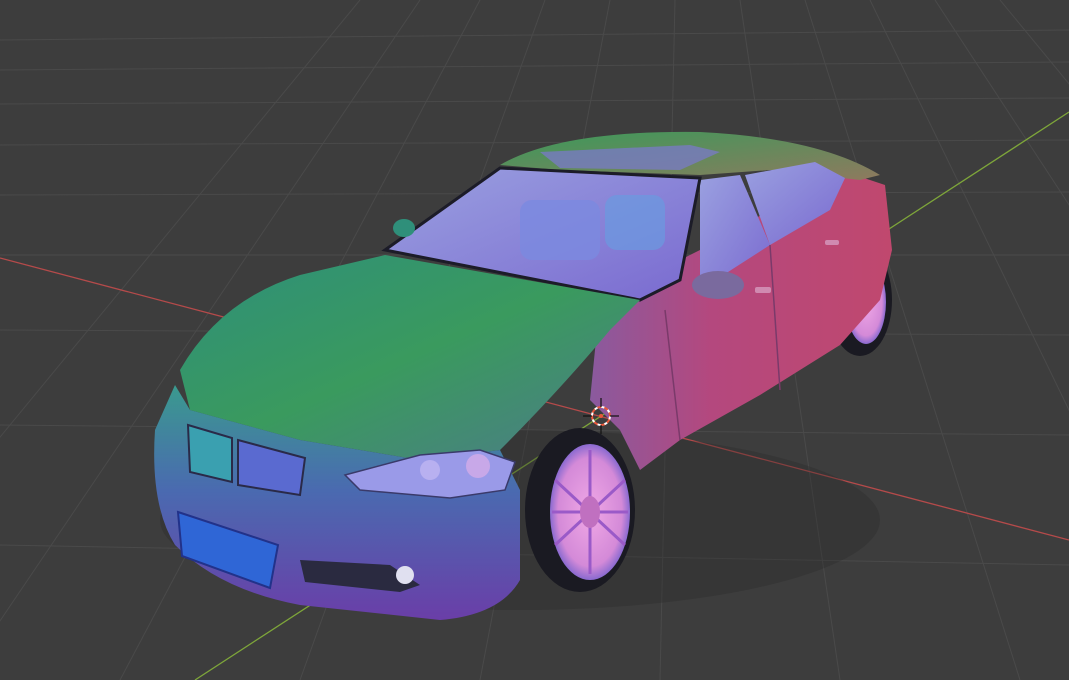 The image size is (1069, 680). I want to click on side-mirror, so click(718, 285).